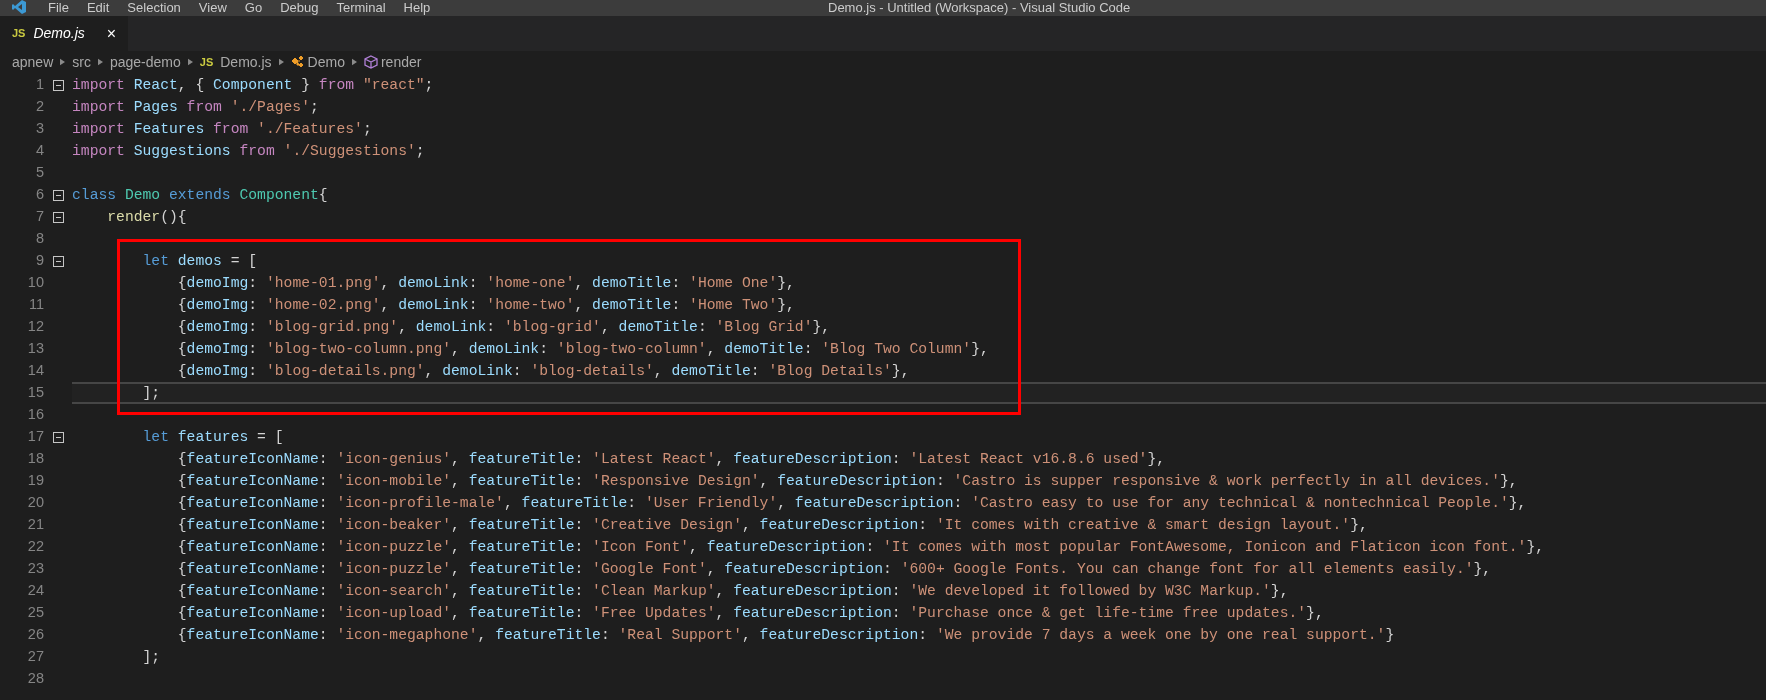 This screenshot has height=700, width=1766. What do you see at coordinates (35, 547) in the screenshot?
I see `line-number: 22` at bounding box center [35, 547].